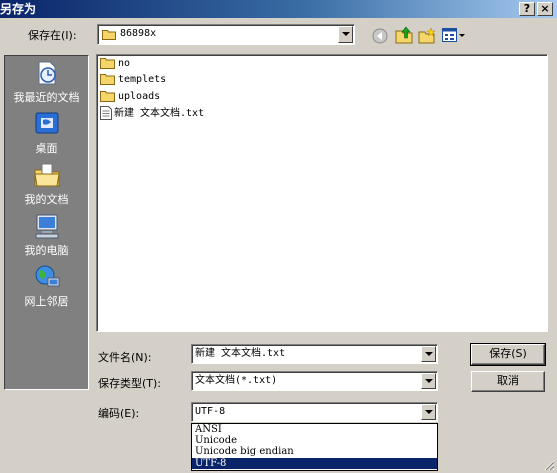  I want to click on list-item: no, so click(115, 64).